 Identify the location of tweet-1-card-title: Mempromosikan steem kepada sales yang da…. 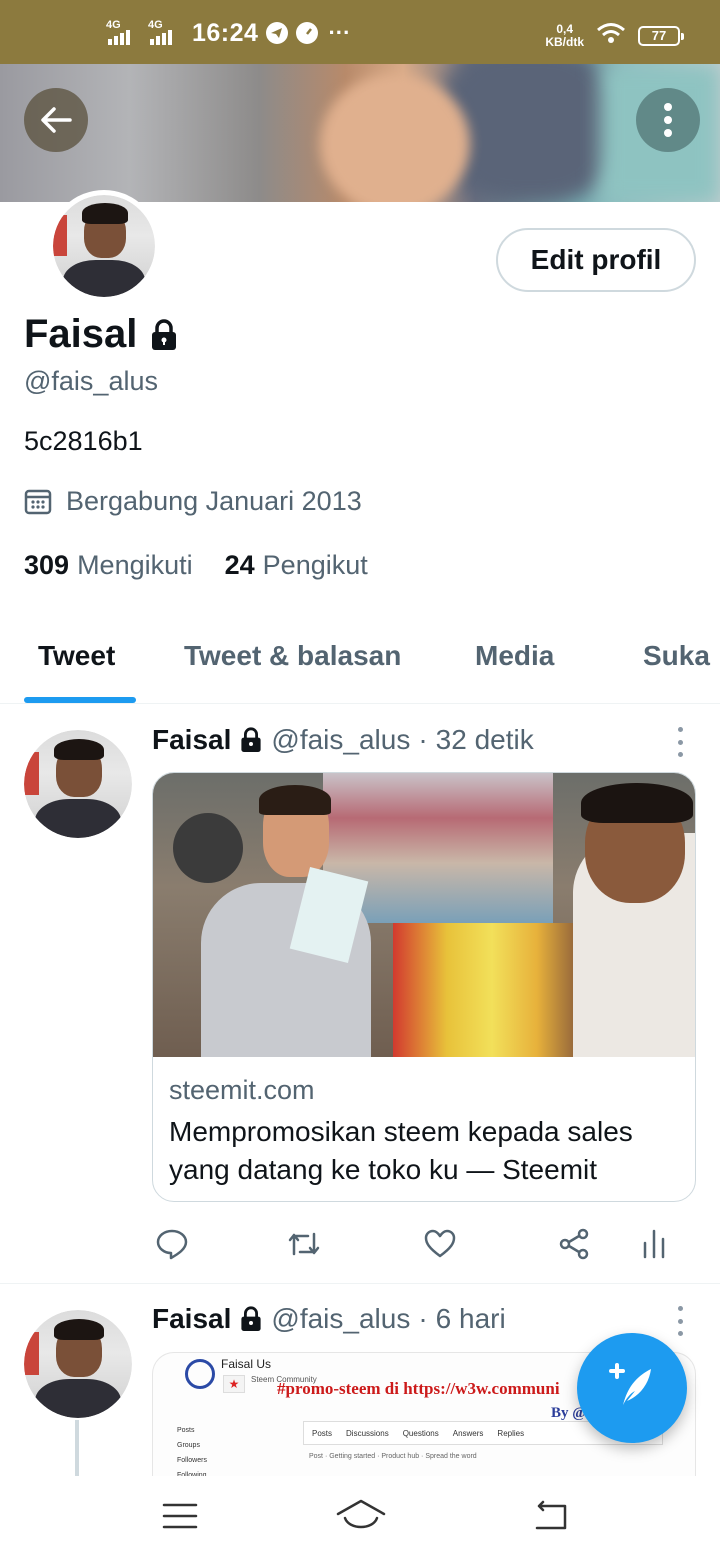
(401, 1150).